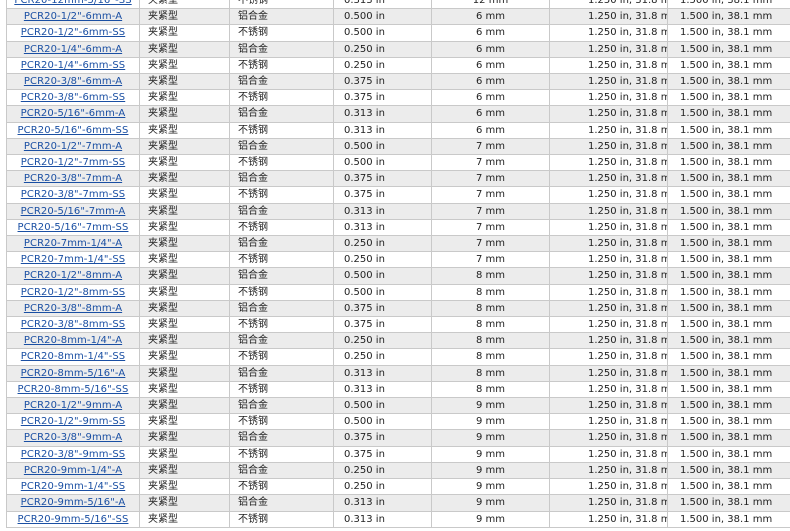 The width and height of the screenshot is (790, 531). Describe the element at coordinates (73, 81) in the screenshot. I see `part-number-link: PCR20-3/8"-6mm-A` at that location.